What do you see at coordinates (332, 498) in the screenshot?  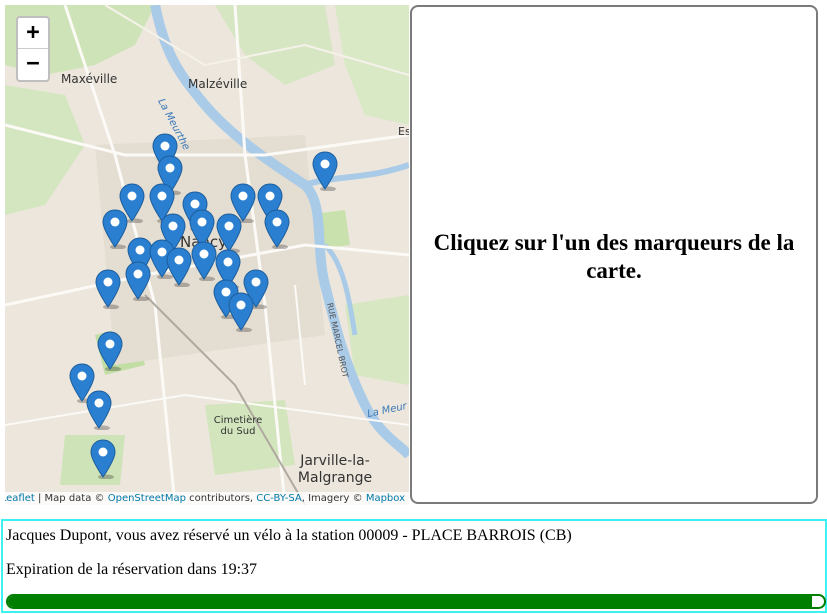 I see `imagery-text: , Imagery ©` at bounding box center [332, 498].